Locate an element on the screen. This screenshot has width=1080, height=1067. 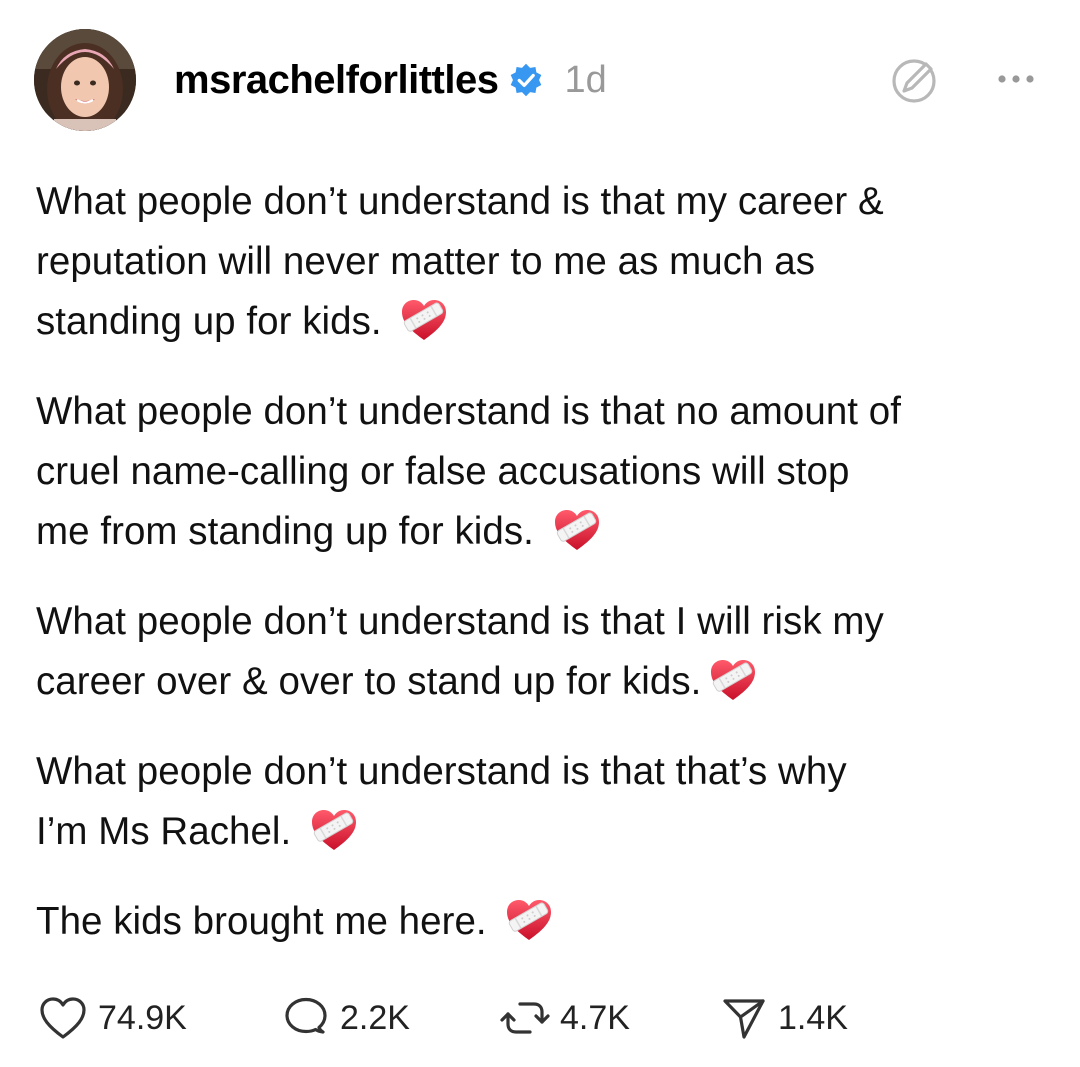
author-username: msrachelforlittles is located at coordinates (336, 80).